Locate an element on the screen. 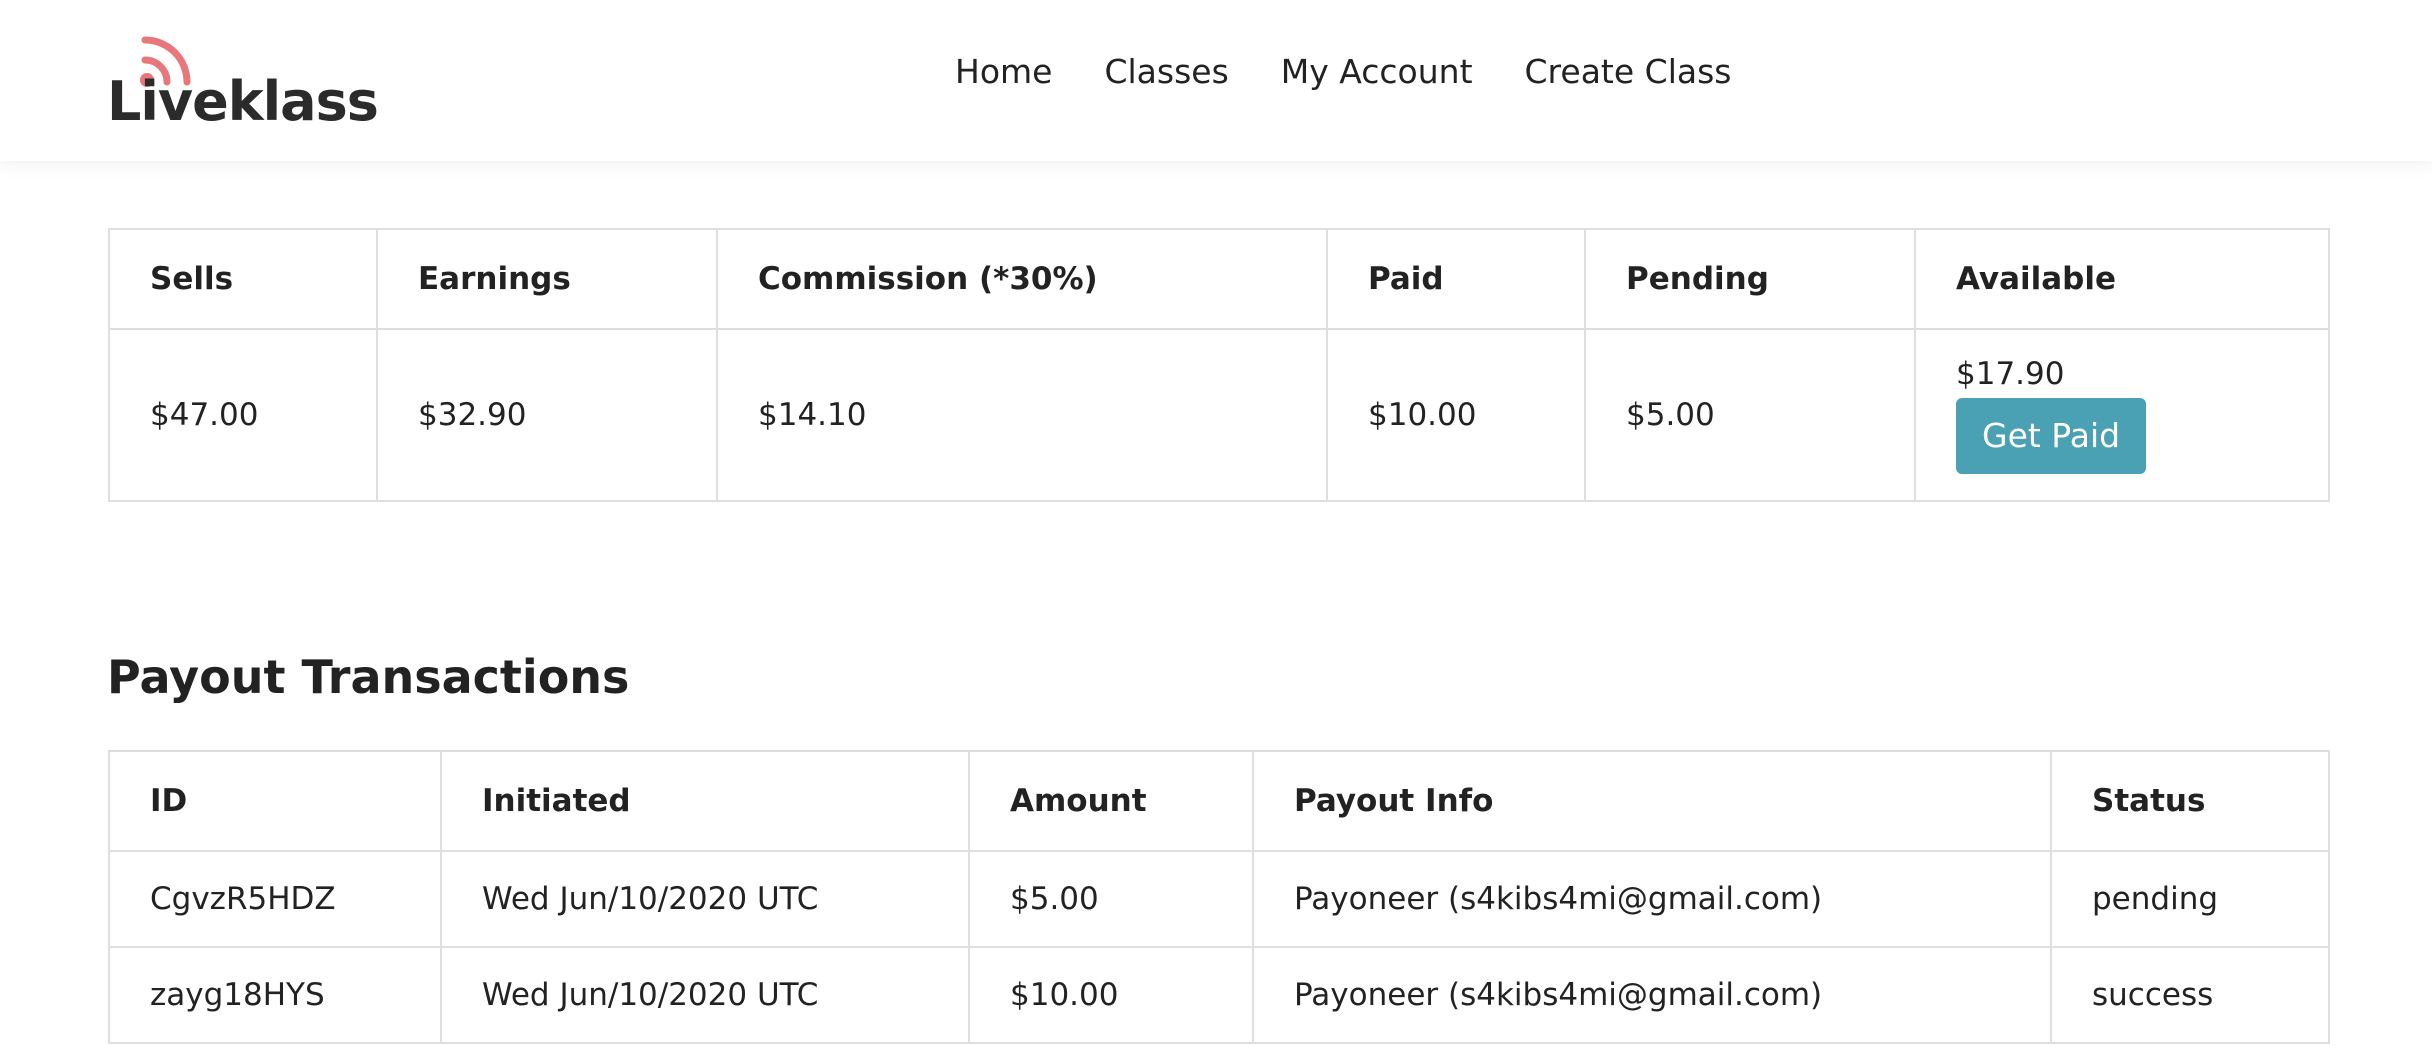  header-id: ID is located at coordinates (275, 801).